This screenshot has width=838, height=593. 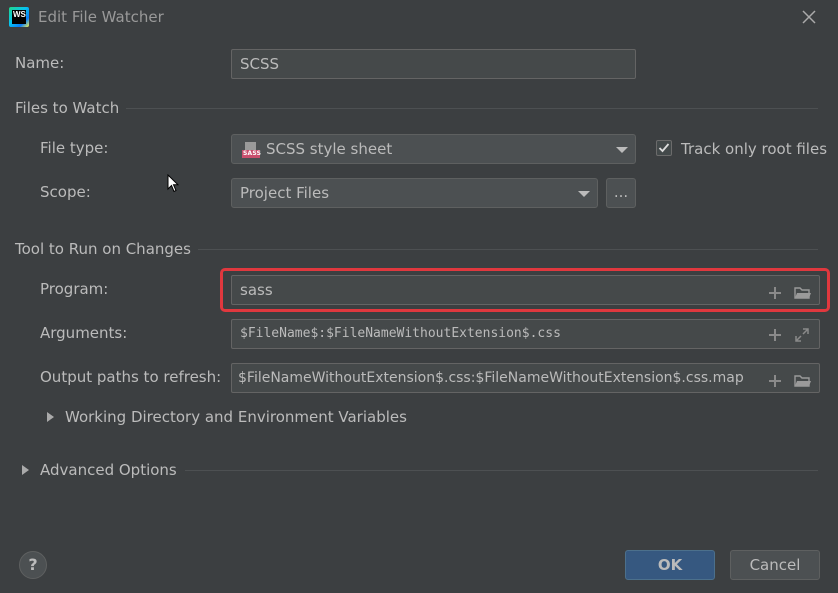 What do you see at coordinates (131, 377) in the screenshot?
I see `output-paths-label: Output paths to refresh:` at bounding box center [131, 377].